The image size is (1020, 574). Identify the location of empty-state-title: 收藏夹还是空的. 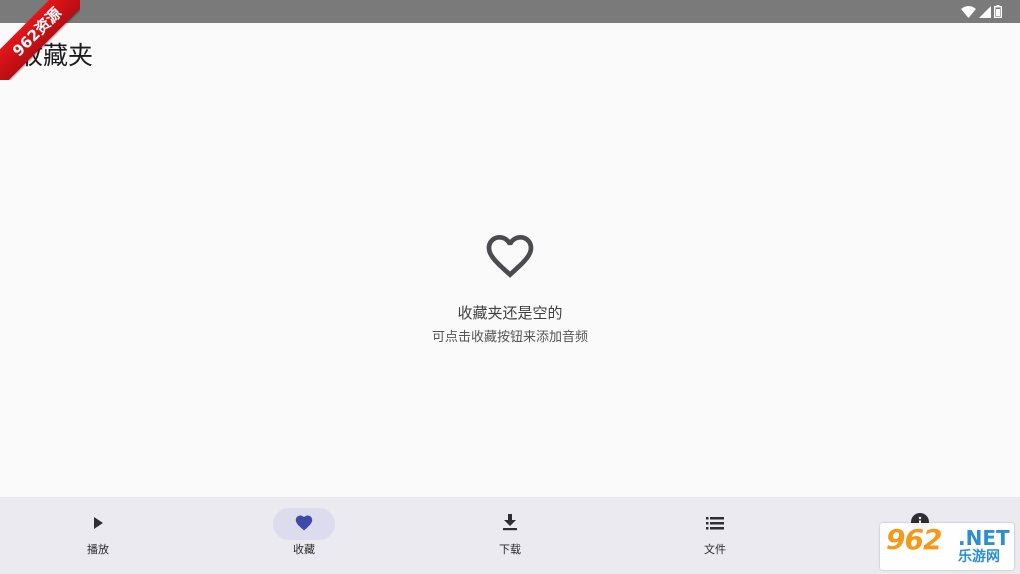
(510, 313).